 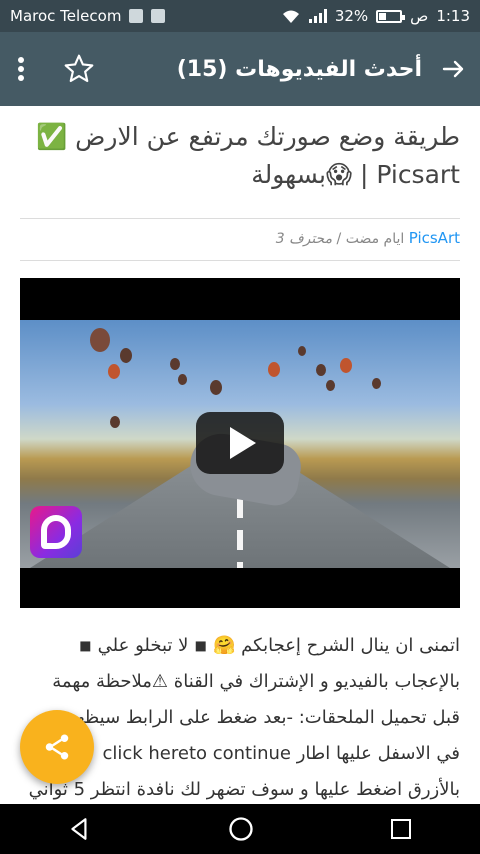 I want to click on recents-nav-icon, so click(x=401, y=829).